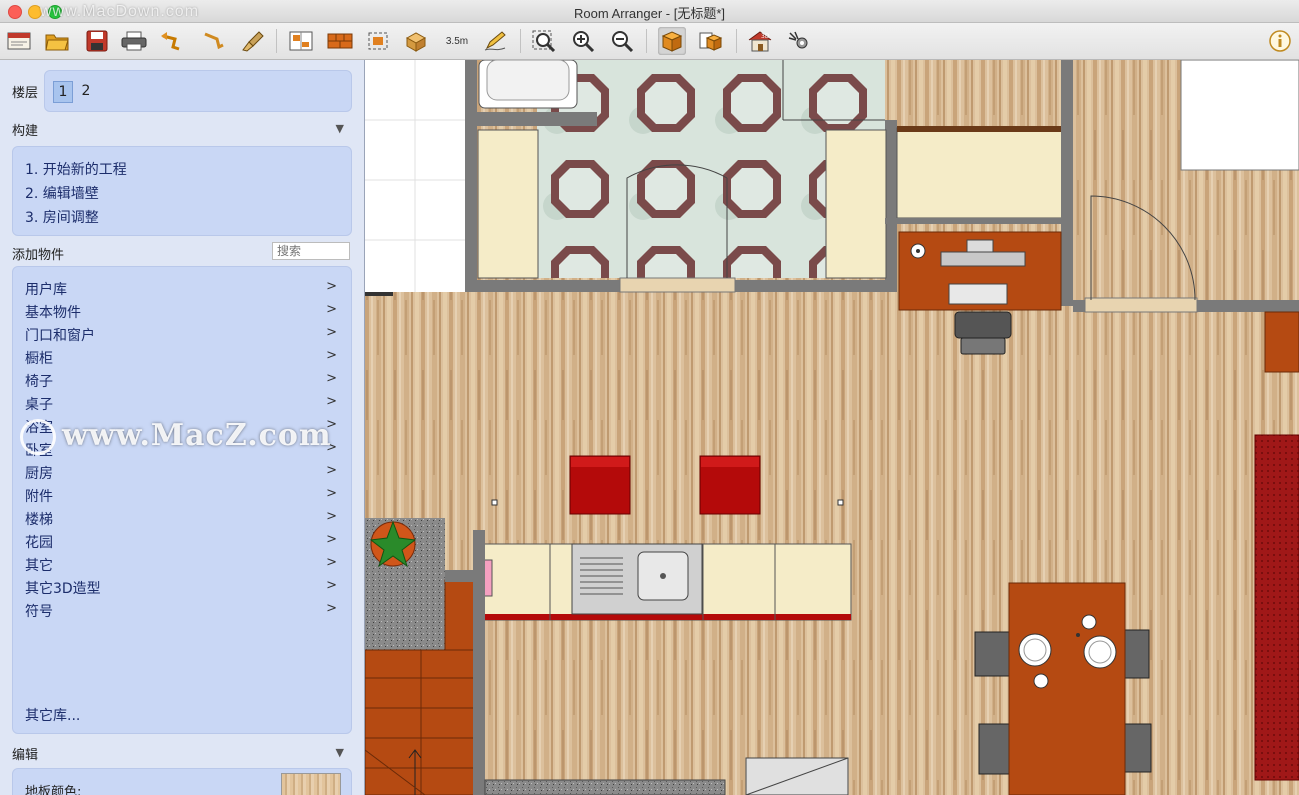 The image size is (1299, 795). I want to click on white-furniture-top-right, so click(1239, 115).